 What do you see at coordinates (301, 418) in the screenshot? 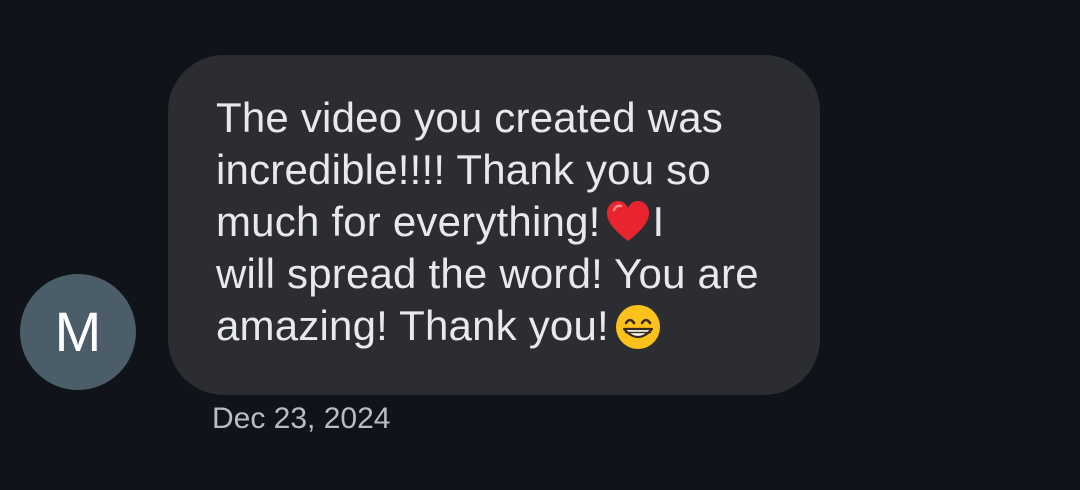
I see `message-timestamp: Dec 23, 2024` at bounding box center [301, 418].